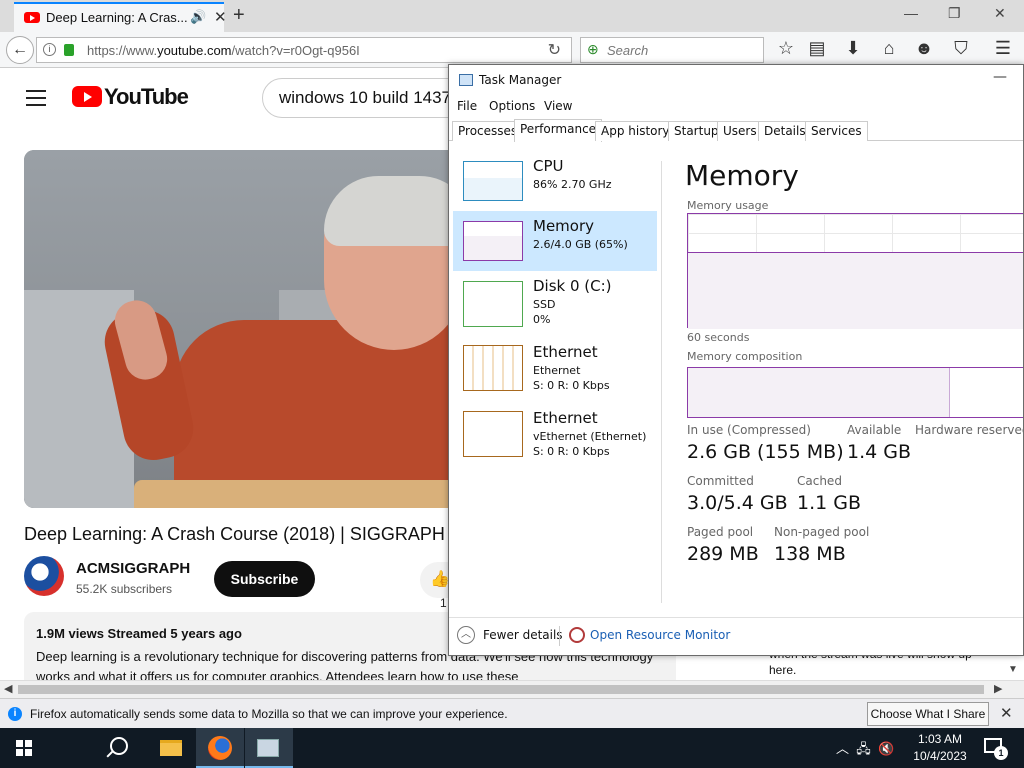 The width and height of the screenshot is (1024, 768). Describe the element at coordinates (493, 181) in the screenshot. I see `cpu-mini-graph` at that location.